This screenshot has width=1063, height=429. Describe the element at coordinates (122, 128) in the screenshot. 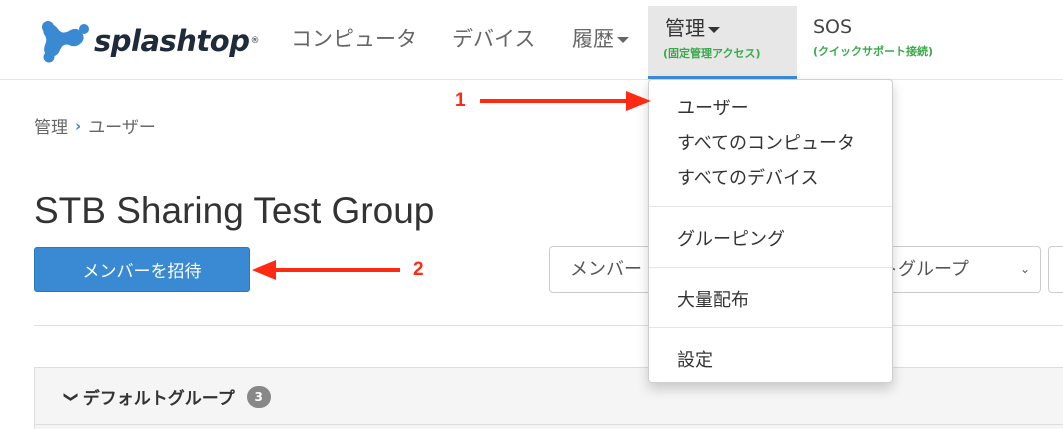

I see `breadcrumb-current: ユーザー` at that location.